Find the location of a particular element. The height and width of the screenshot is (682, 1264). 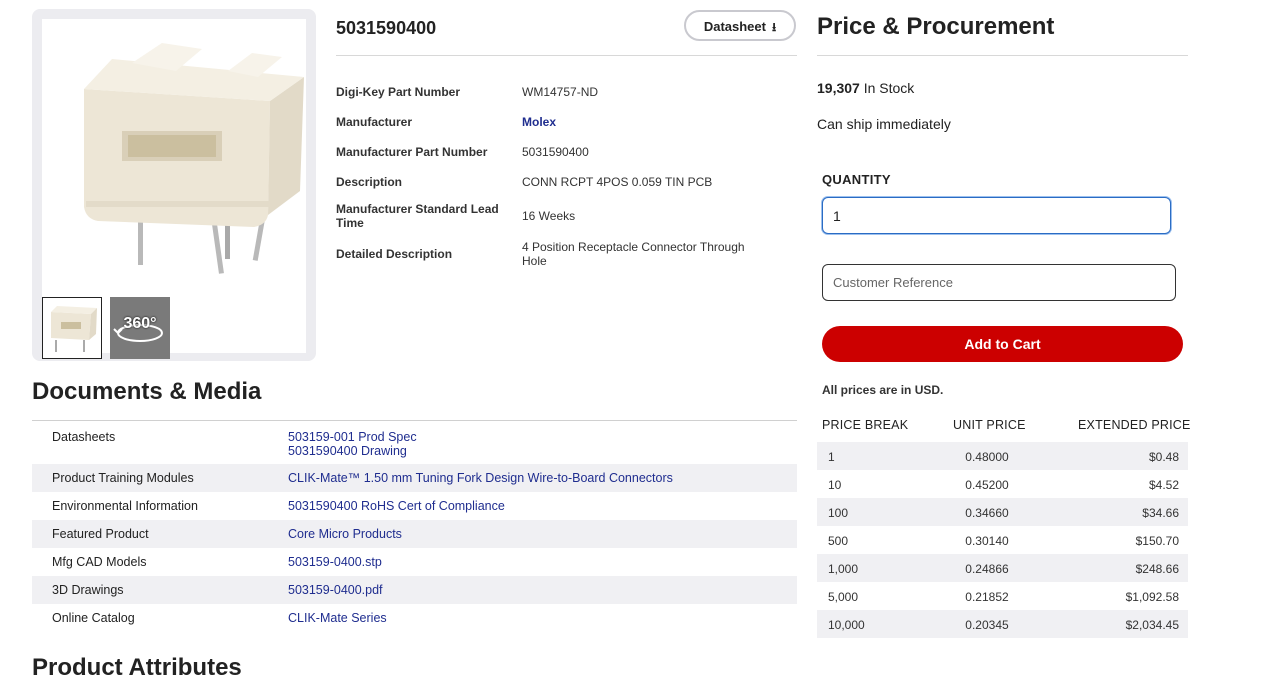

extended-price: $2,034.45 is located at coordinates (1152, 625).